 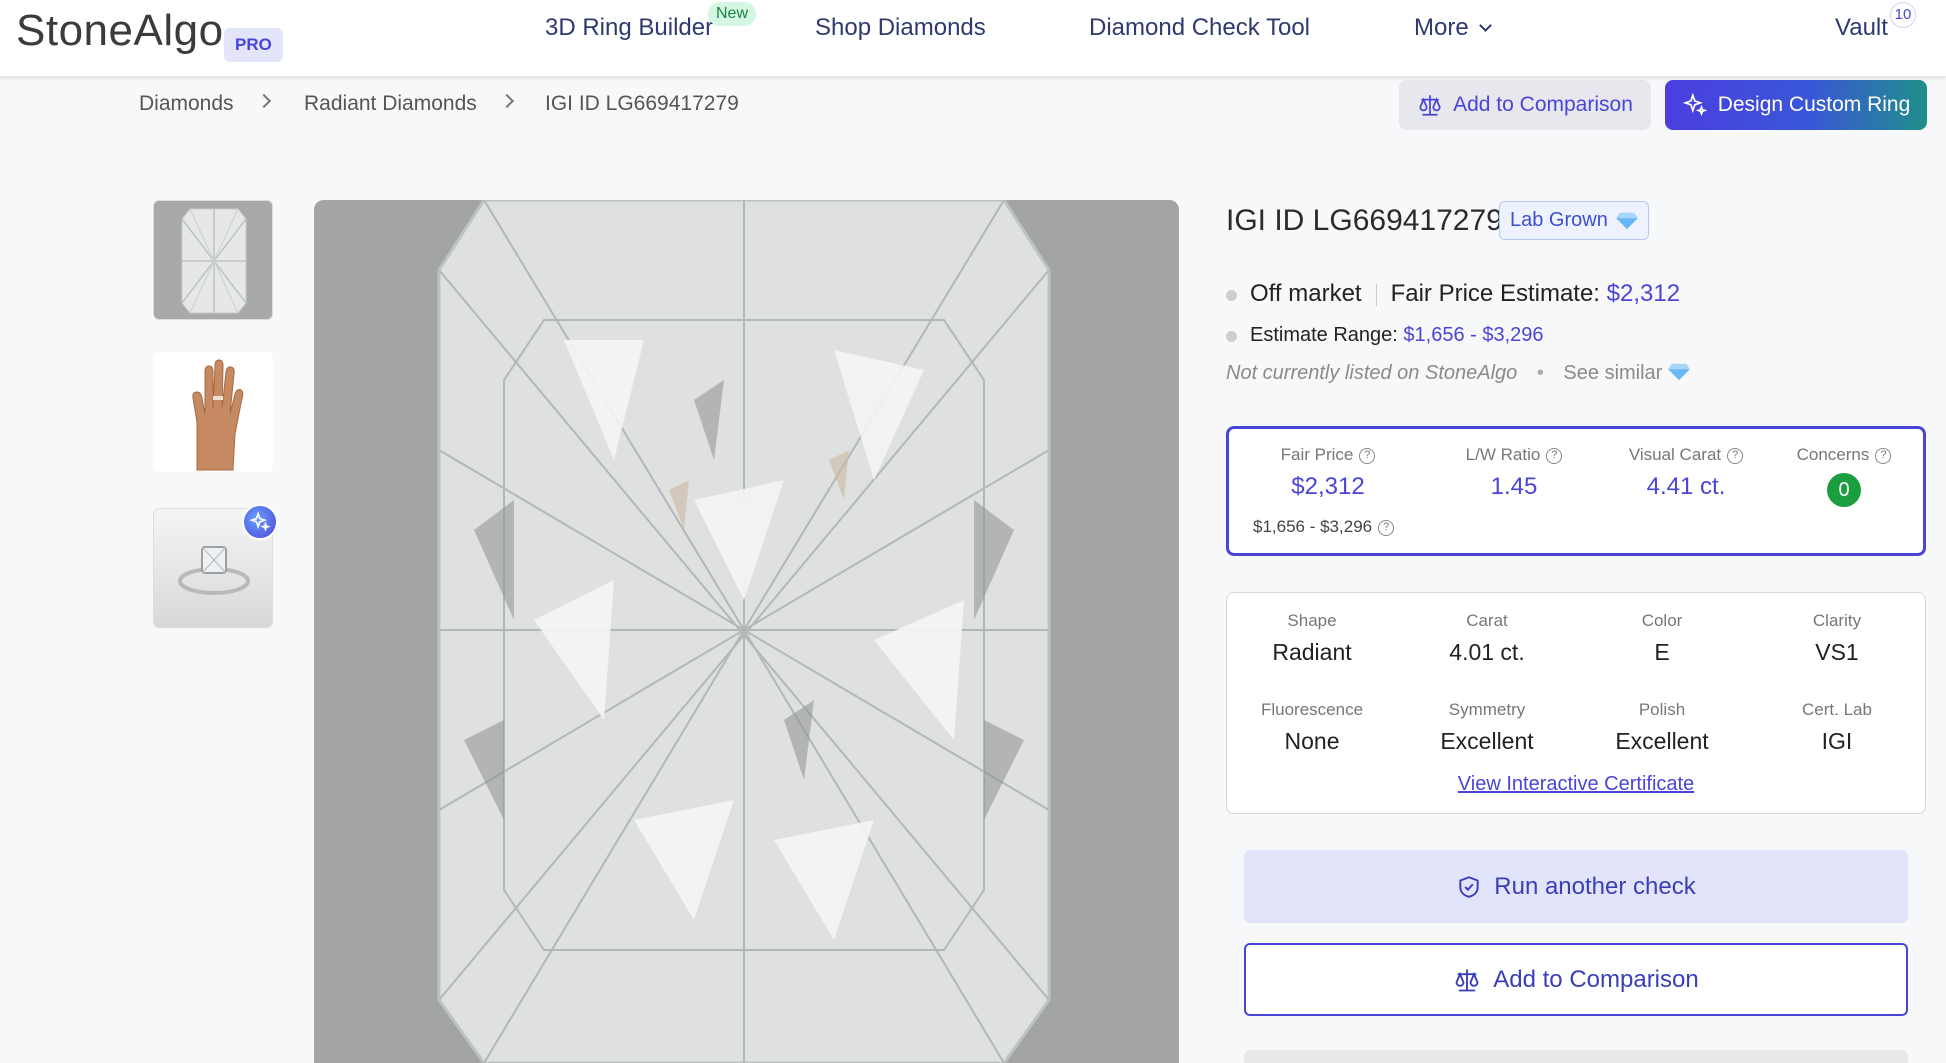 I want to click on spec-value: IGI, so click(x=1837, y=741).